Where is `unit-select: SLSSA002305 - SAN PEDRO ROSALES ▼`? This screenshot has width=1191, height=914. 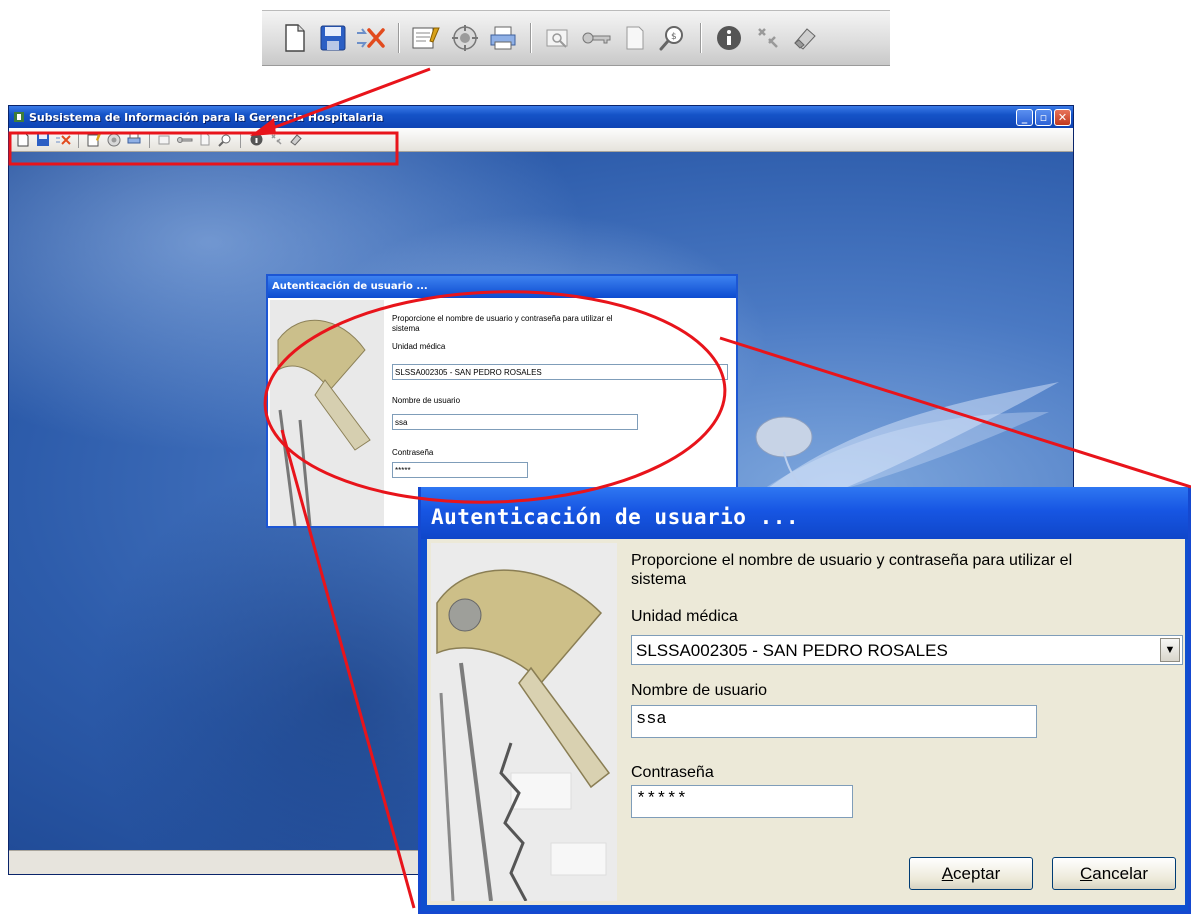
unit-select: SLSSA002305 - SAN PEDRO ROSALES ▼ is located at coordinates (907, 650).